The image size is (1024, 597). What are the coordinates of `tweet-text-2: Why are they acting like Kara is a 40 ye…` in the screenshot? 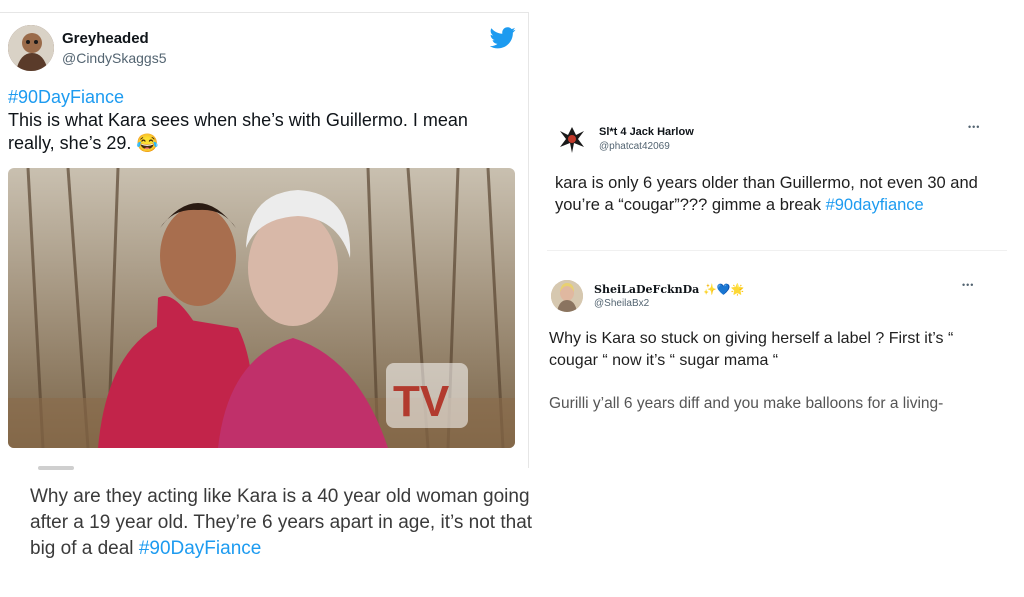 It's located at (290, 523).